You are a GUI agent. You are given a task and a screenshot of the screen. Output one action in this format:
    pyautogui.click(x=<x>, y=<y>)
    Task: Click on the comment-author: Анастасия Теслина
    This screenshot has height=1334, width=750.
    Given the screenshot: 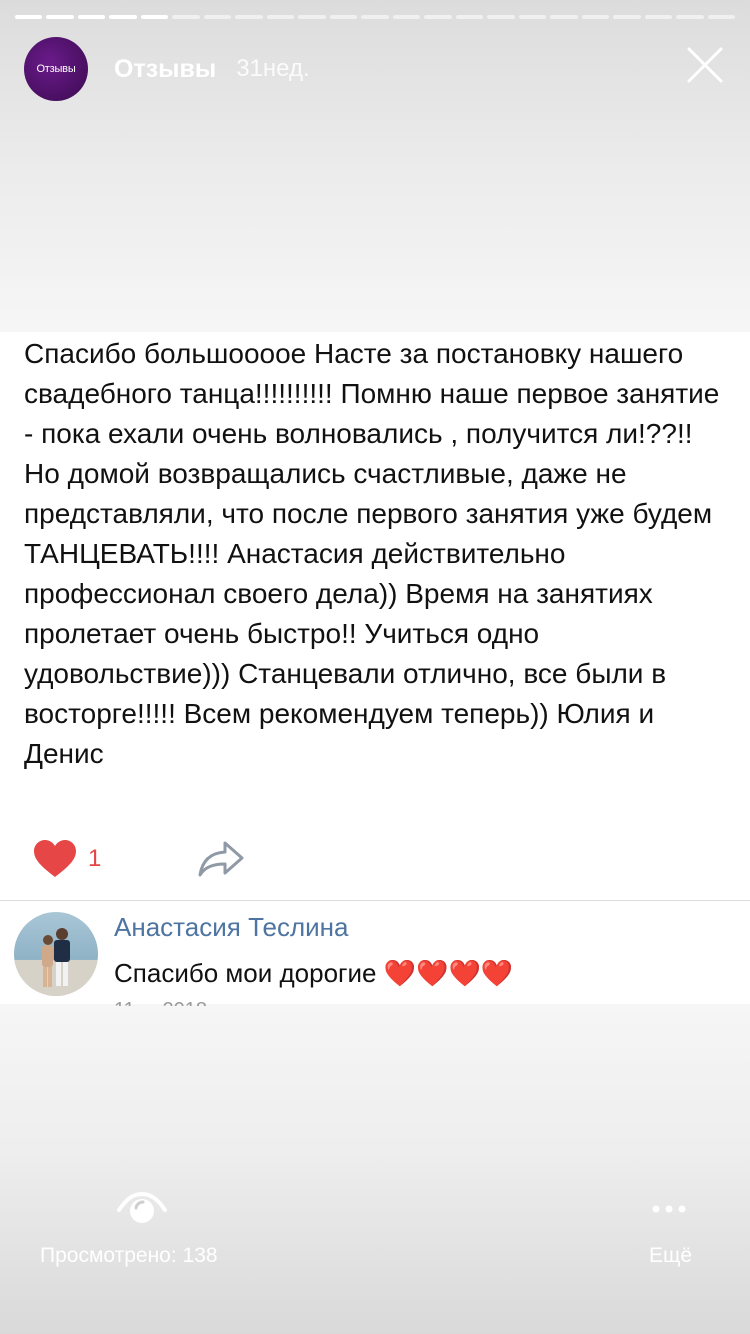 What is the action you would take?
    pyautogui.click(x=231, y=927)
    